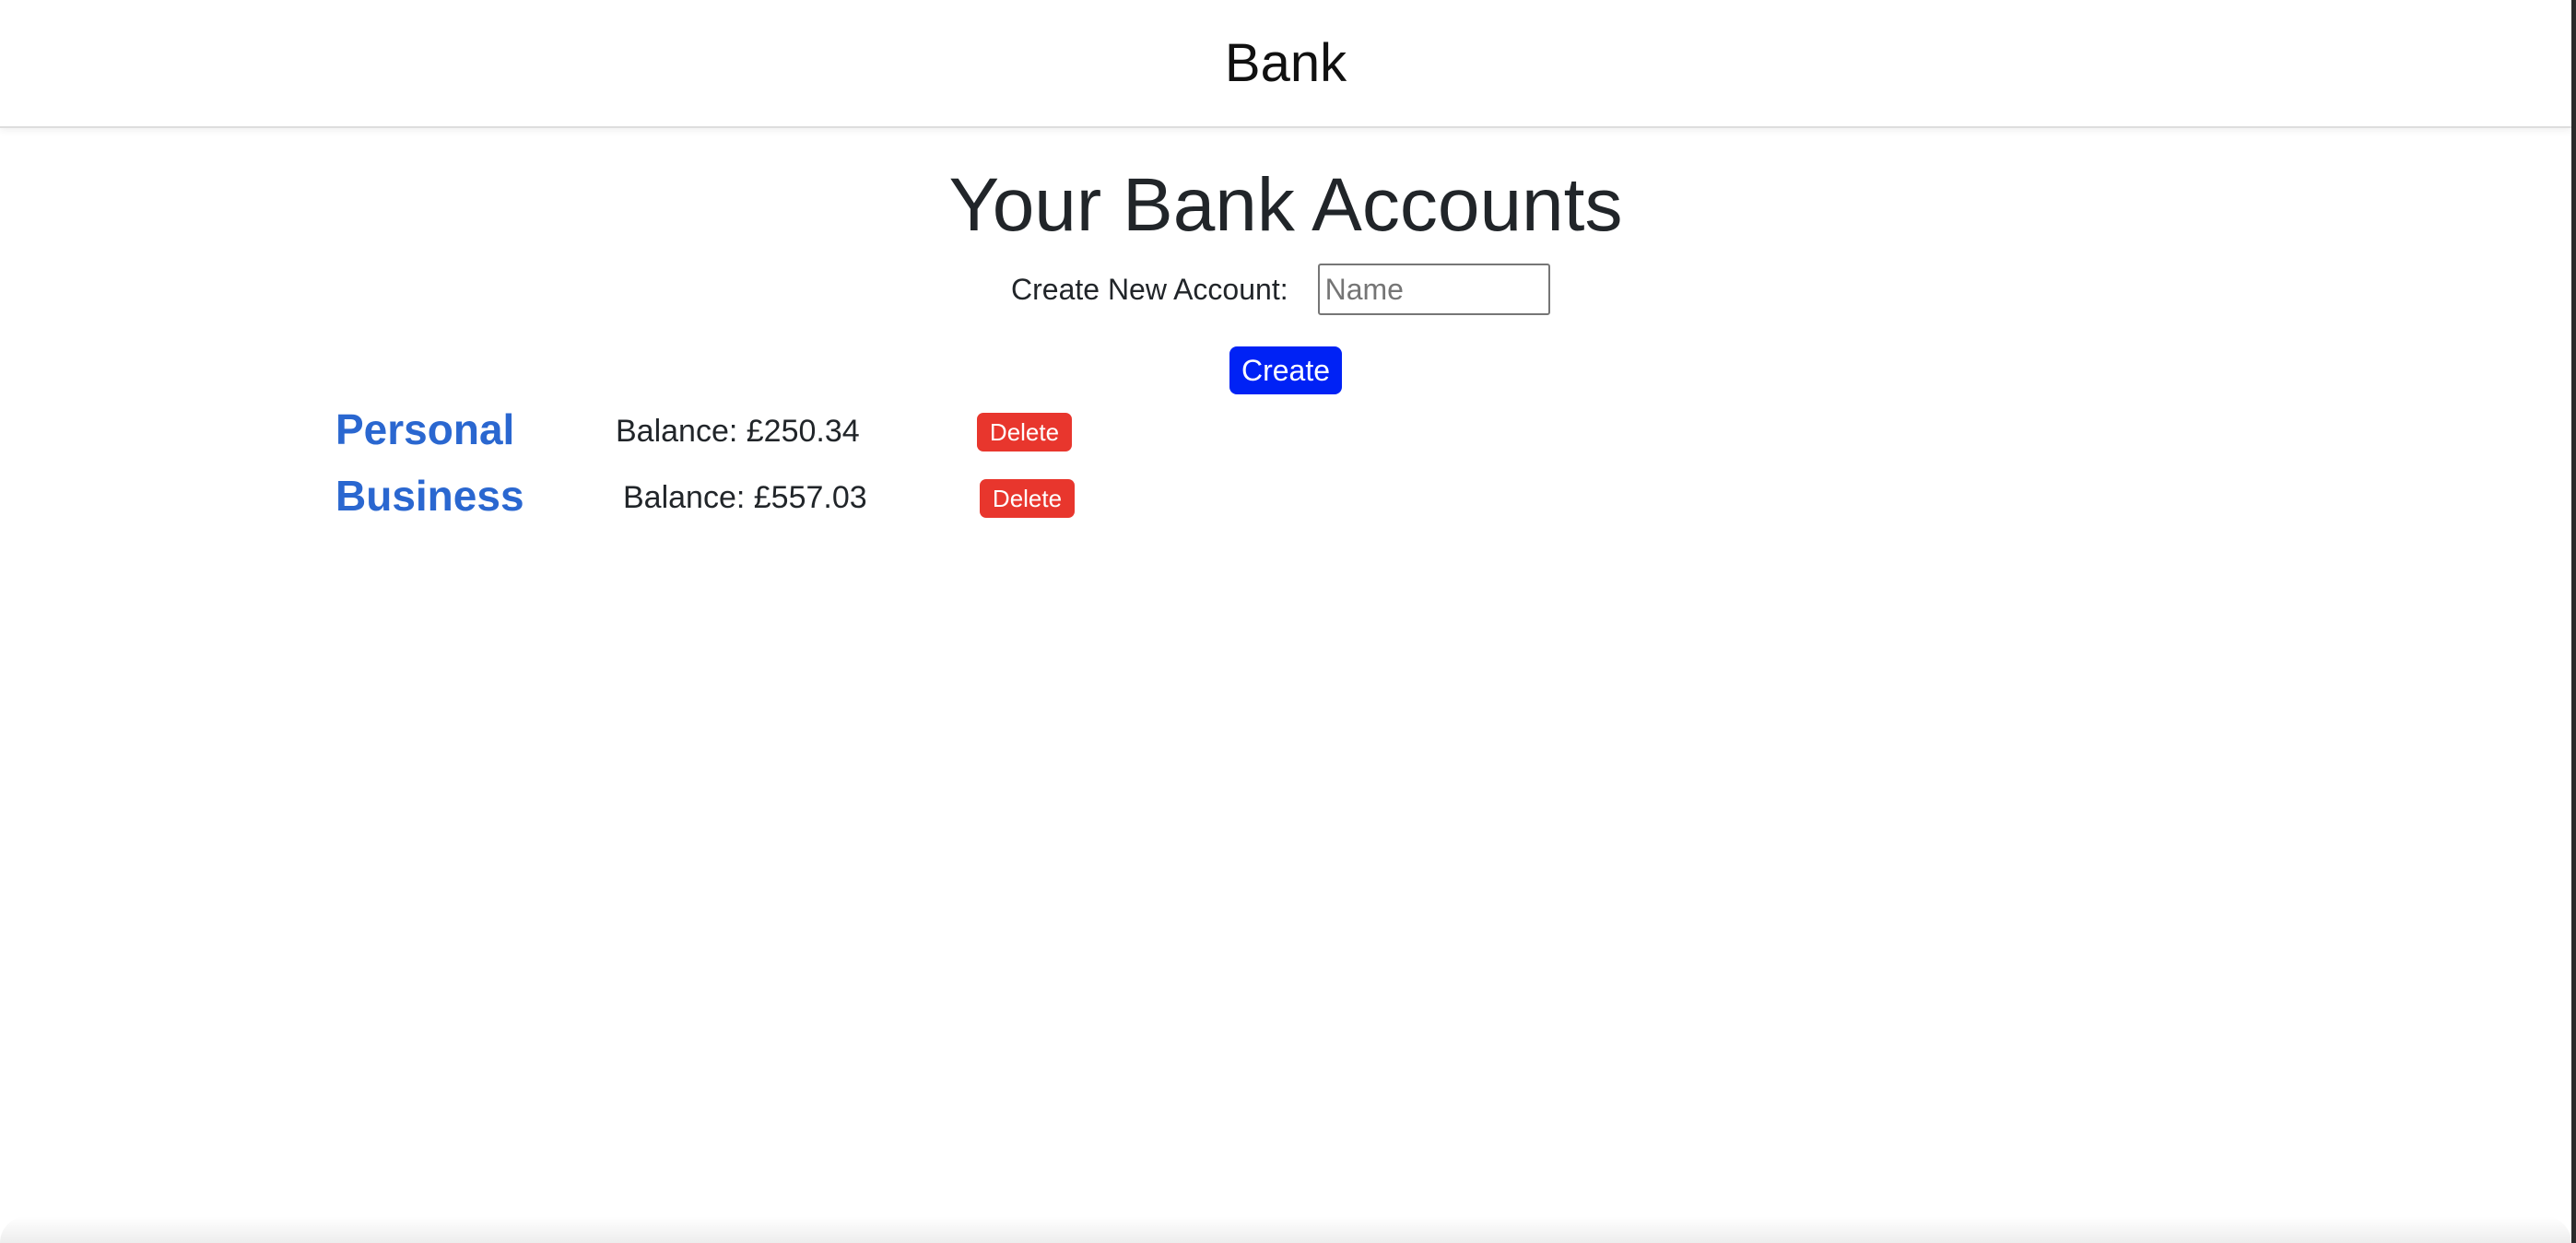 The width and height of the screenshot is (2576, 1243). What do you see at coordinates (1285, 1229) in the screenshot?
I see `page-bottom-shadow` at bounding box center [1285, 1229].